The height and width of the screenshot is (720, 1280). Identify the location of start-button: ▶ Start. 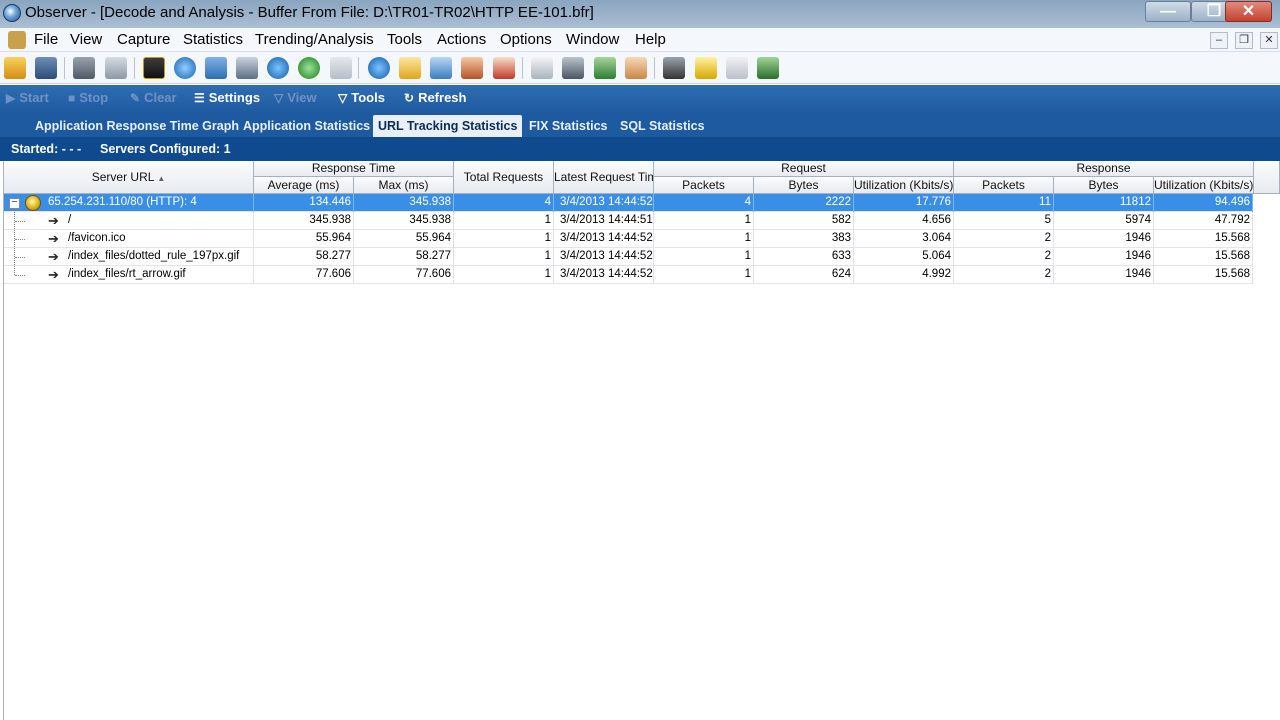
(27, 97).